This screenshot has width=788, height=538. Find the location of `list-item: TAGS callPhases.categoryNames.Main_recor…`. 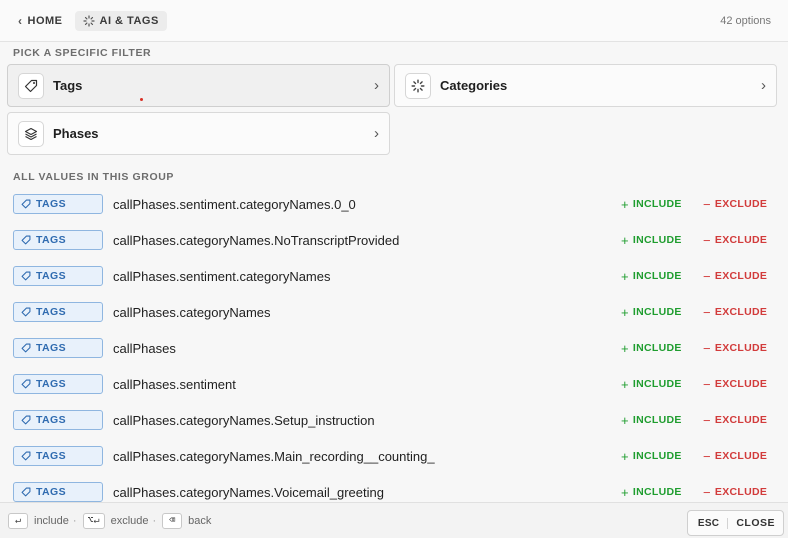

list-item: TAGS callPhases.categoryNames.Main_recor… is located at coordinates (394, 456).